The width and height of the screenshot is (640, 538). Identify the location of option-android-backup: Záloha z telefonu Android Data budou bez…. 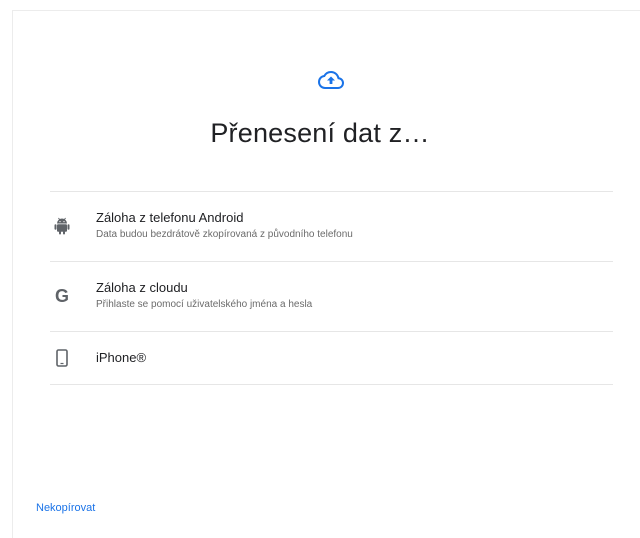
(331, 227).